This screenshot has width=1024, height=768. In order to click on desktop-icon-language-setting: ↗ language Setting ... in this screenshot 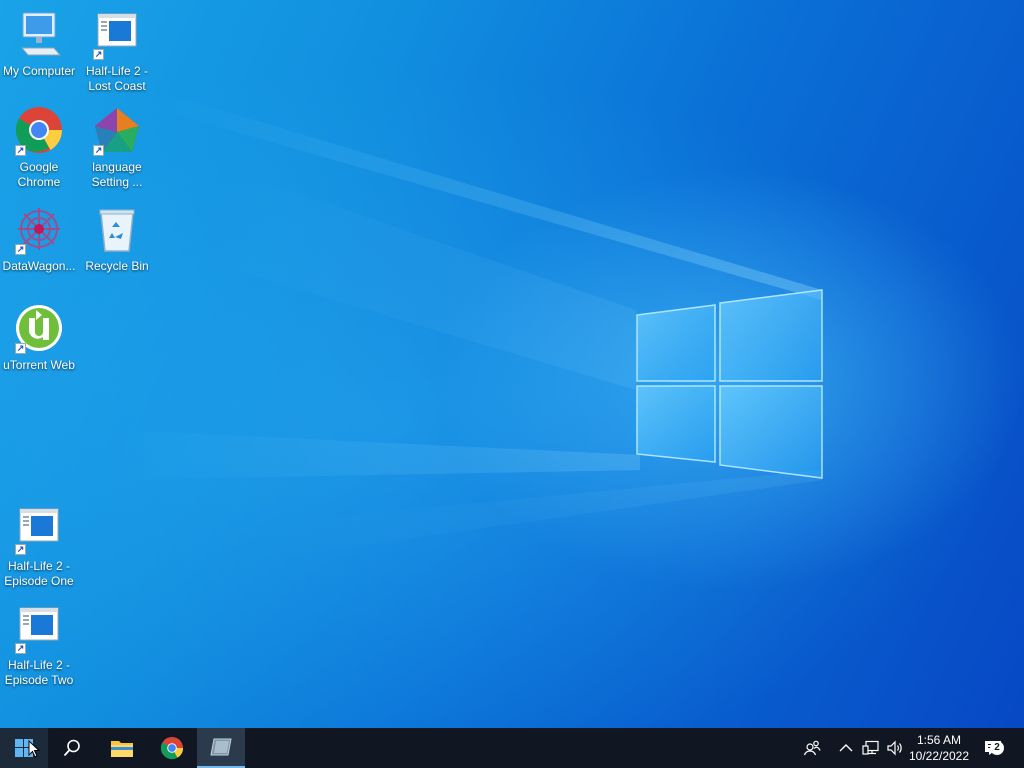, I will do `click(117, 148)`.